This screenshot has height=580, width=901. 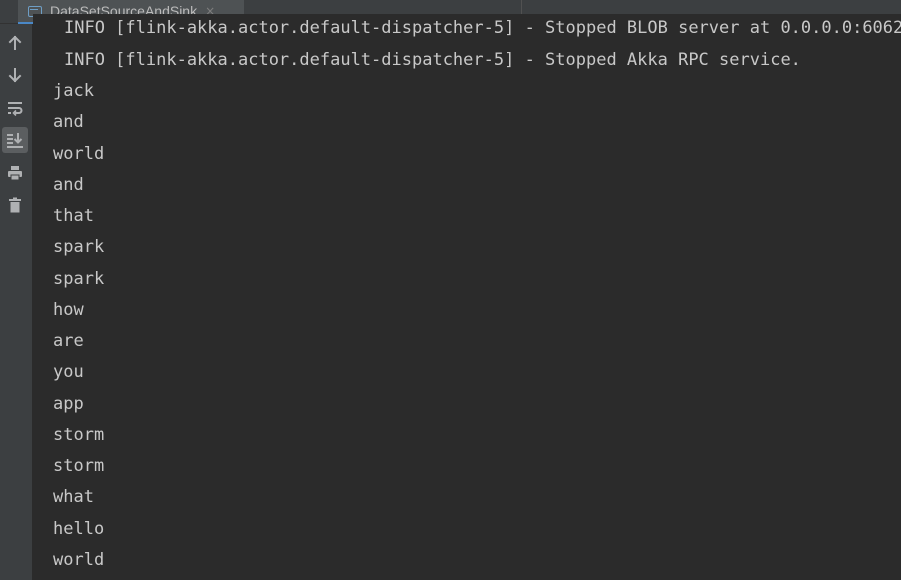 I want to click on output-line: app, so click(x=68, y=404).